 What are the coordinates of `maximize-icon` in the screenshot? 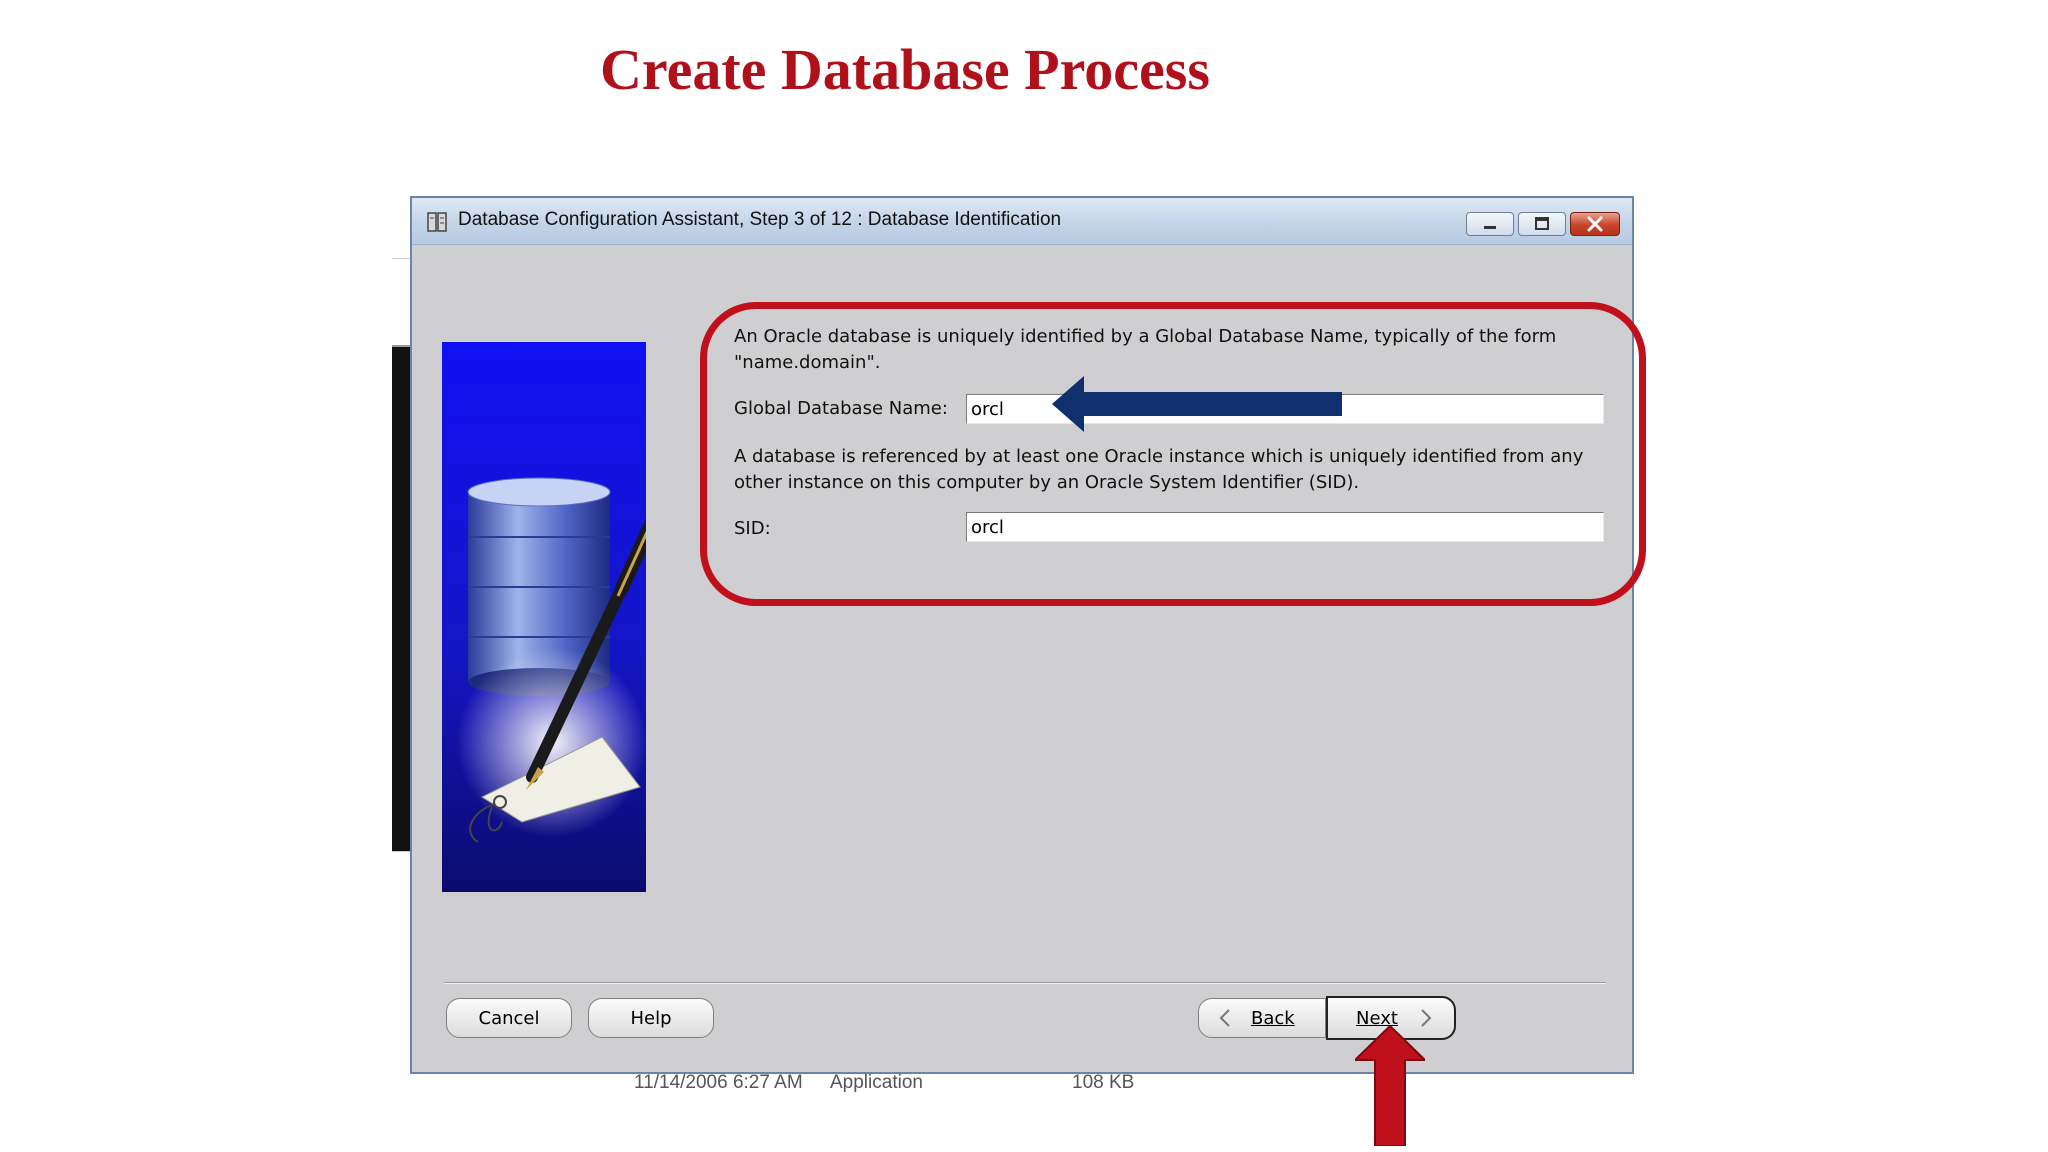 It's located at (1542, 223).